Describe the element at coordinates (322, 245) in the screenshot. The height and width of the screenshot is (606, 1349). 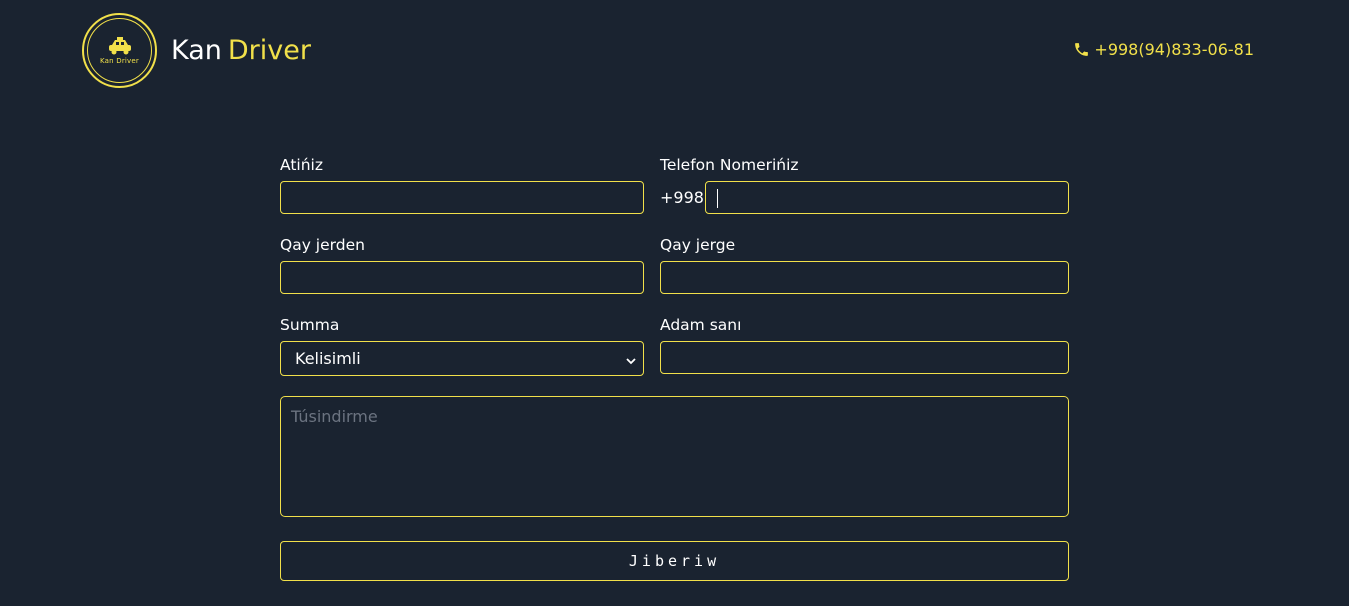
I see `from-label: Qay jerden` at that location.